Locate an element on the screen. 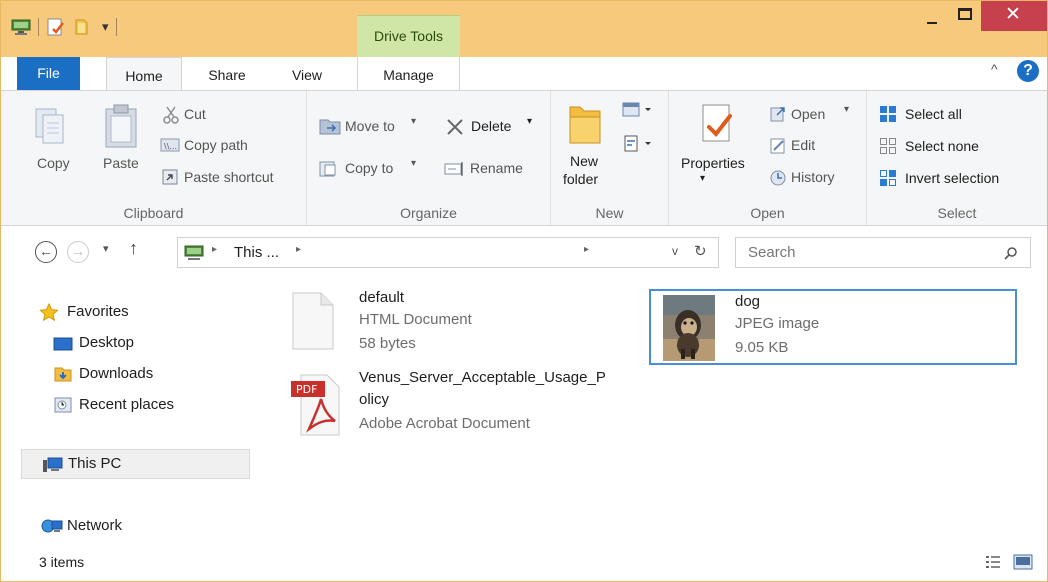  copy-to-label: Copy to is located at coordinates (369, 168).